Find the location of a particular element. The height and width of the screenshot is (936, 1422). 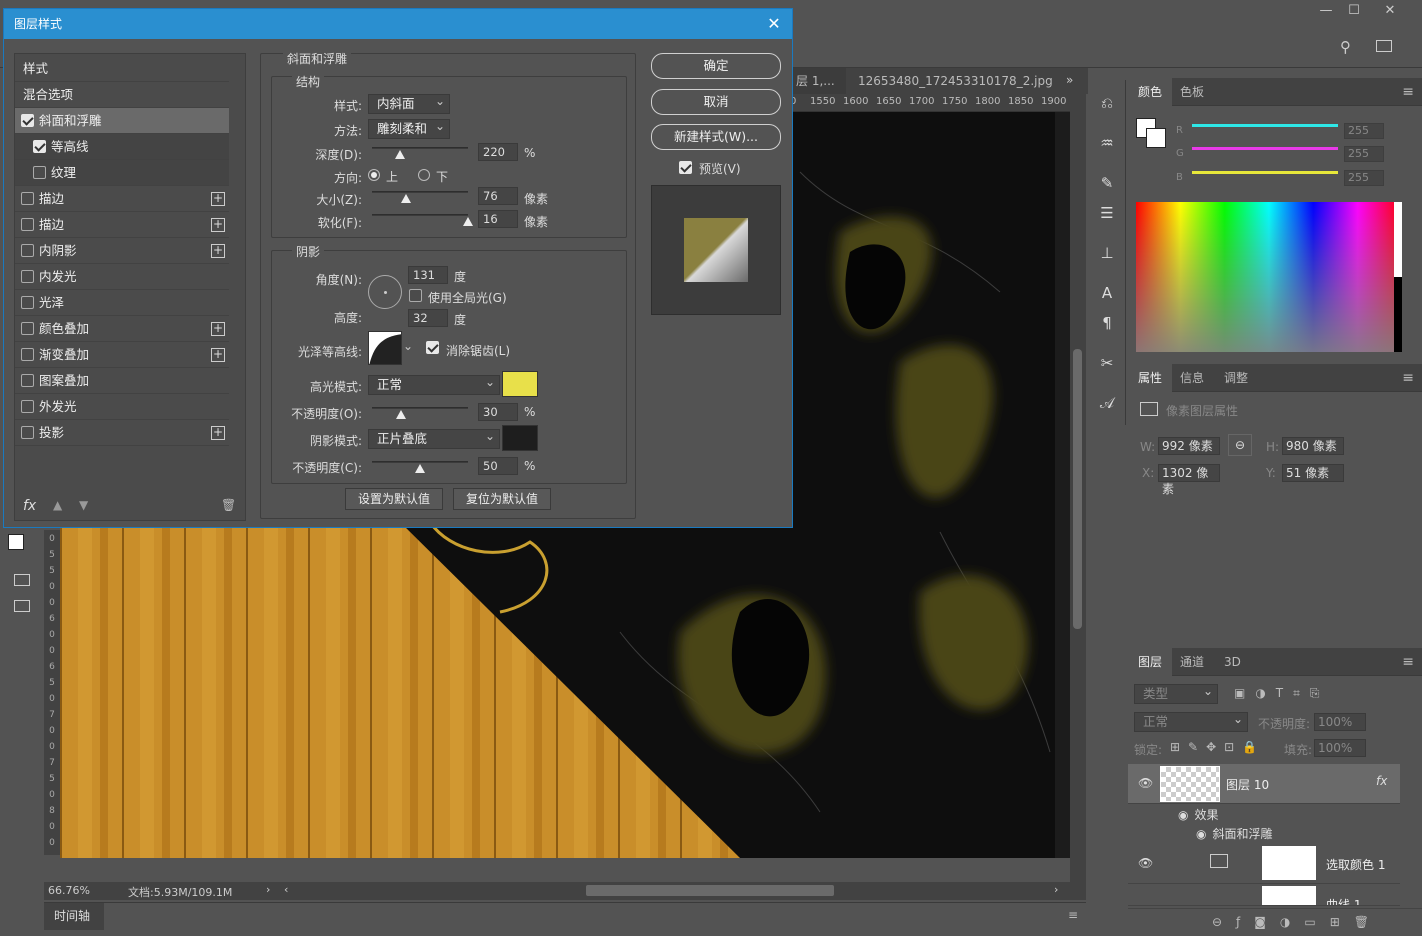

scrollbar-thumb is located at coordinates (1077, 489).